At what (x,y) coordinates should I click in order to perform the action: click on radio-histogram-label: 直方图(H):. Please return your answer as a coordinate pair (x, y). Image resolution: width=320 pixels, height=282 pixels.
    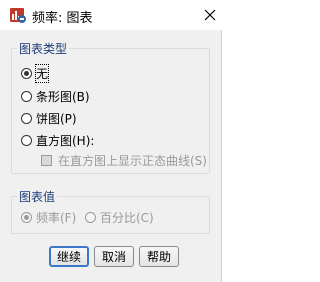
    Looking at the image, I should click on (65, 140).